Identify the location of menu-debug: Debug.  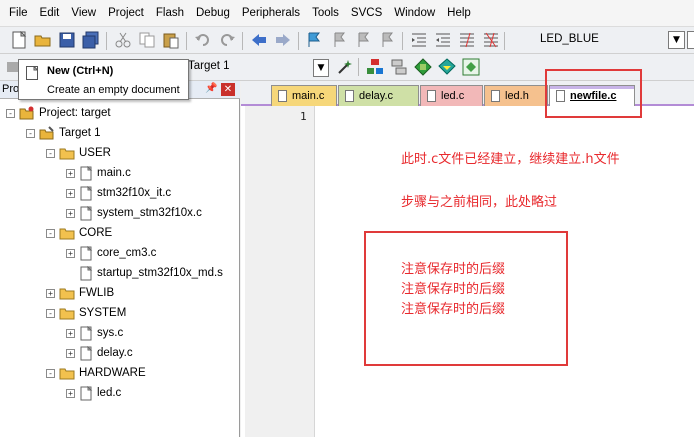
(213, 13).